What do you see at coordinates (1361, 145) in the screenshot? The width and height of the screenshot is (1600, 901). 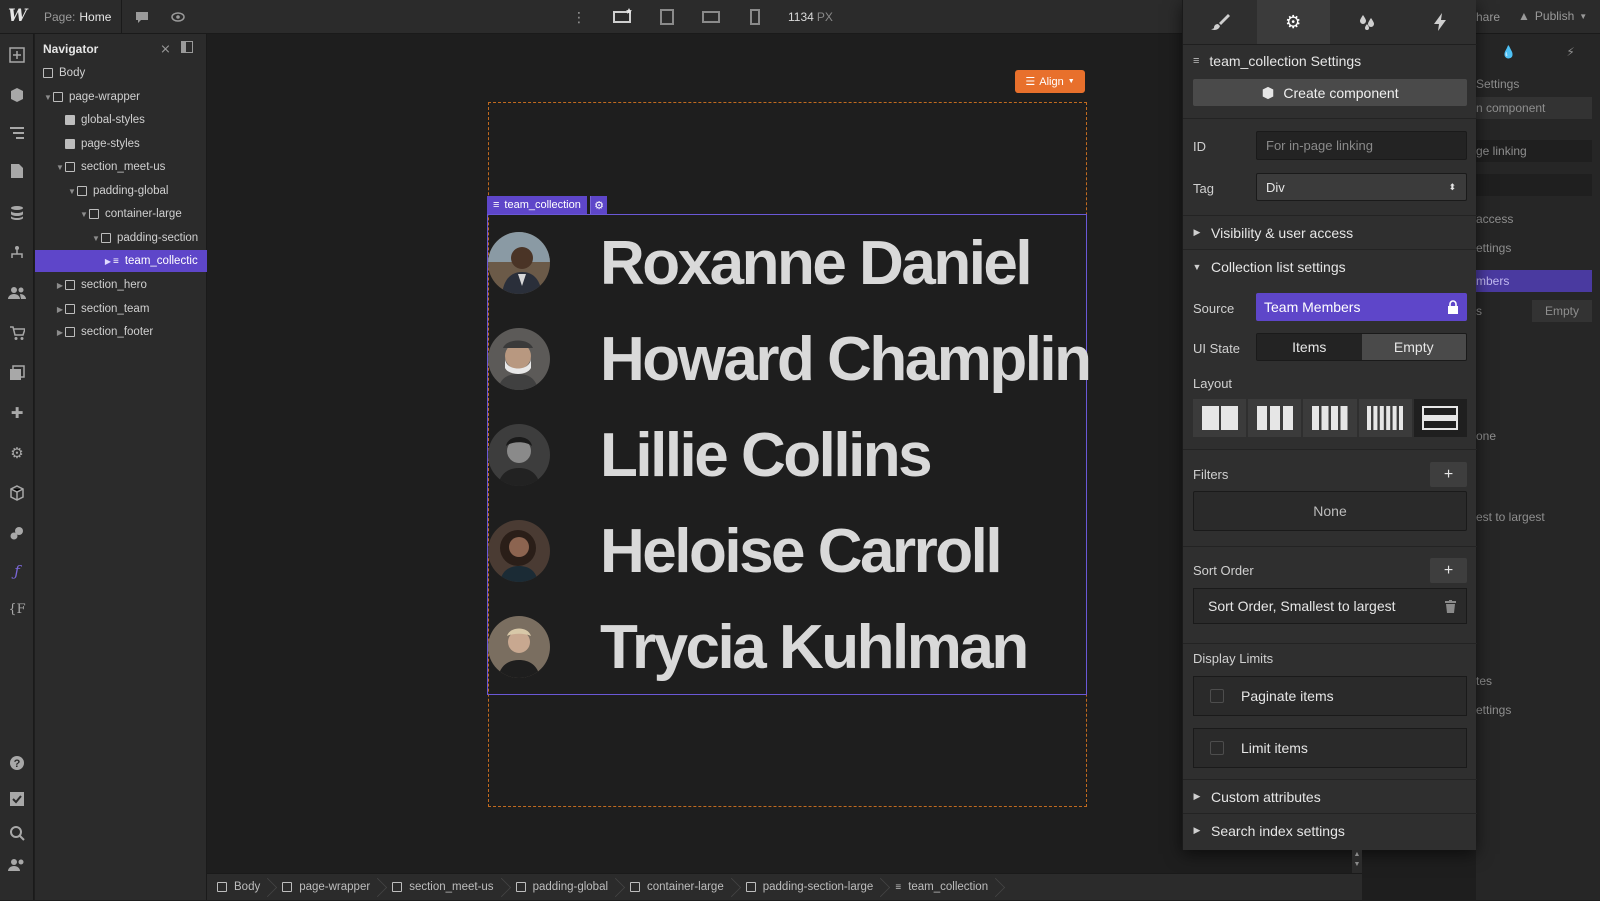 I see `id-input: For in-page linking` at bounding box center [1361, 145].